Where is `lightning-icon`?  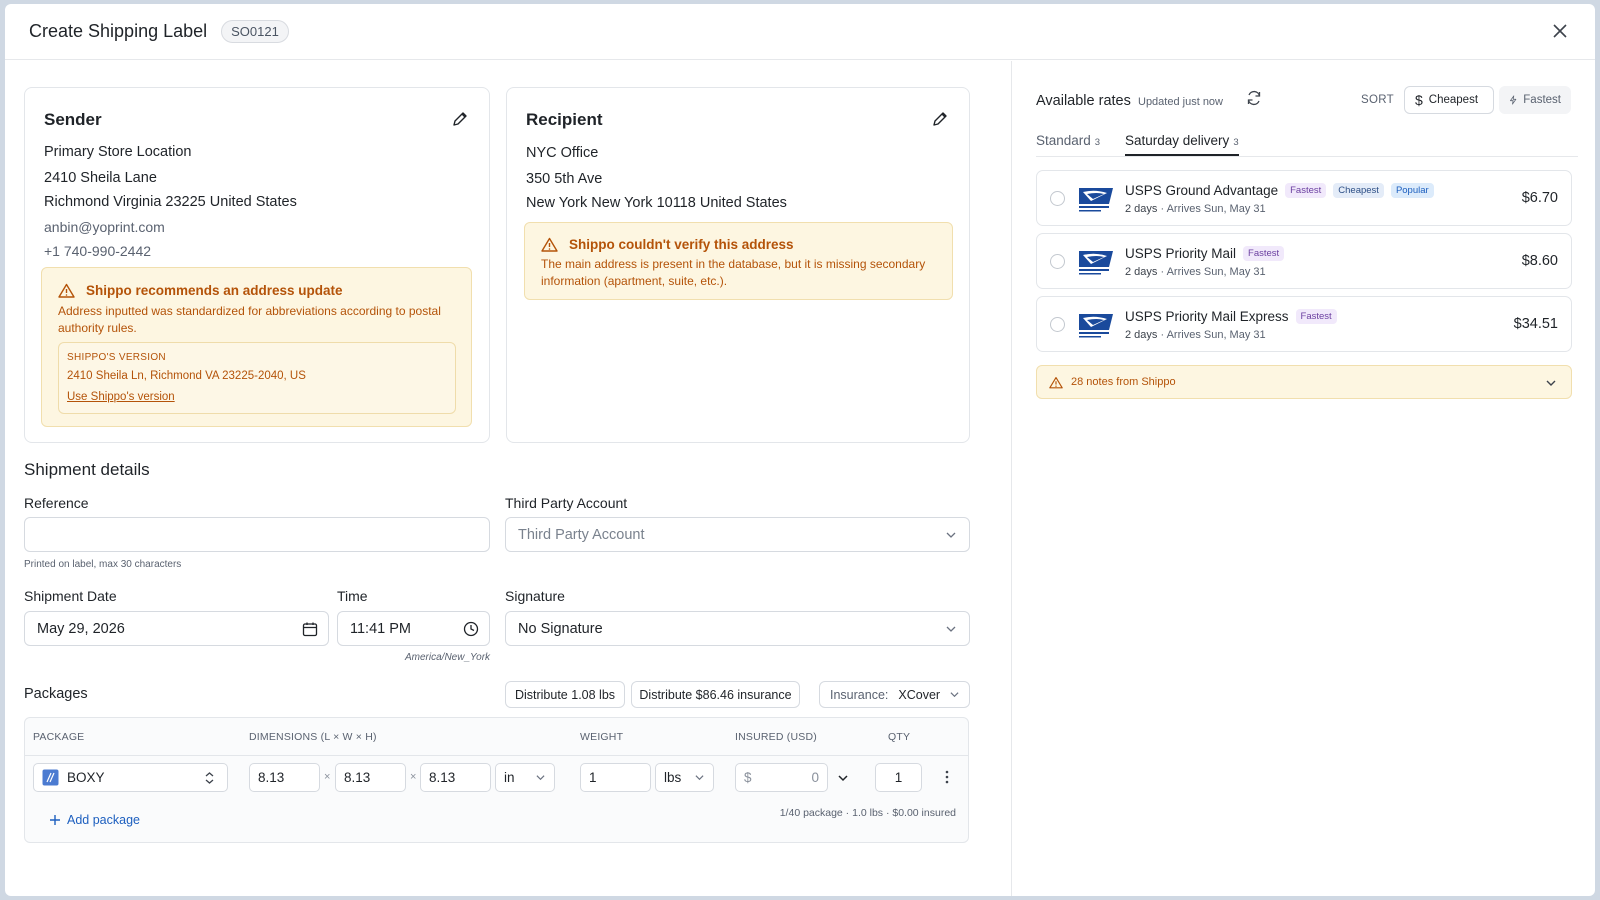
lightning-icon is located at coordinates (1513, 100).